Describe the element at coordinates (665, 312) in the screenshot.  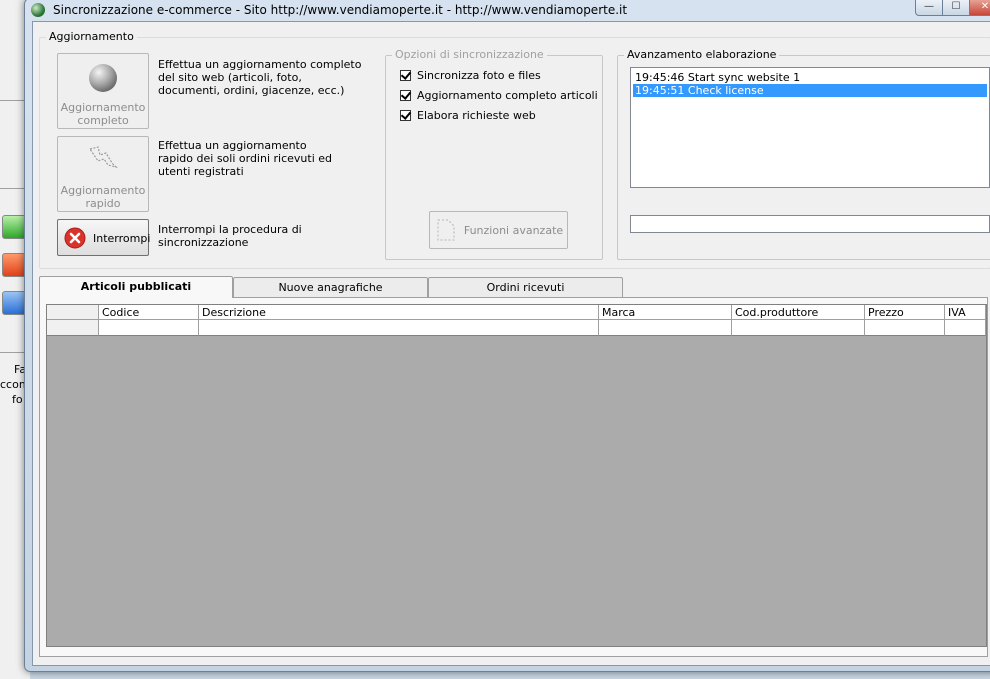
I see `column-header-marca: Marca` at that location.